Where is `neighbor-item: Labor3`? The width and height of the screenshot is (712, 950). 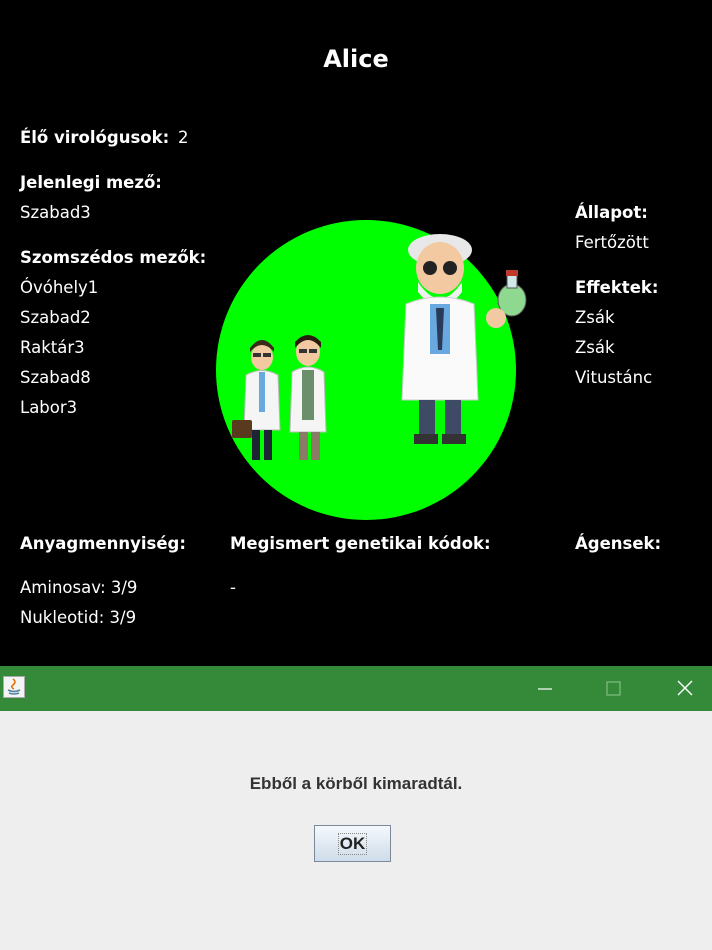
neighbor-item: Labor3 is located at coordinates (59, 408).